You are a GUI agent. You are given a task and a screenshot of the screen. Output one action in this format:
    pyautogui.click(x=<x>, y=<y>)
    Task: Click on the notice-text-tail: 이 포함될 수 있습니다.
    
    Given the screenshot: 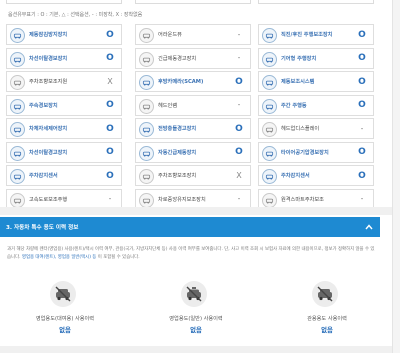 What is the action you would take?
    pyautogui.click(x=118, y=257)
    